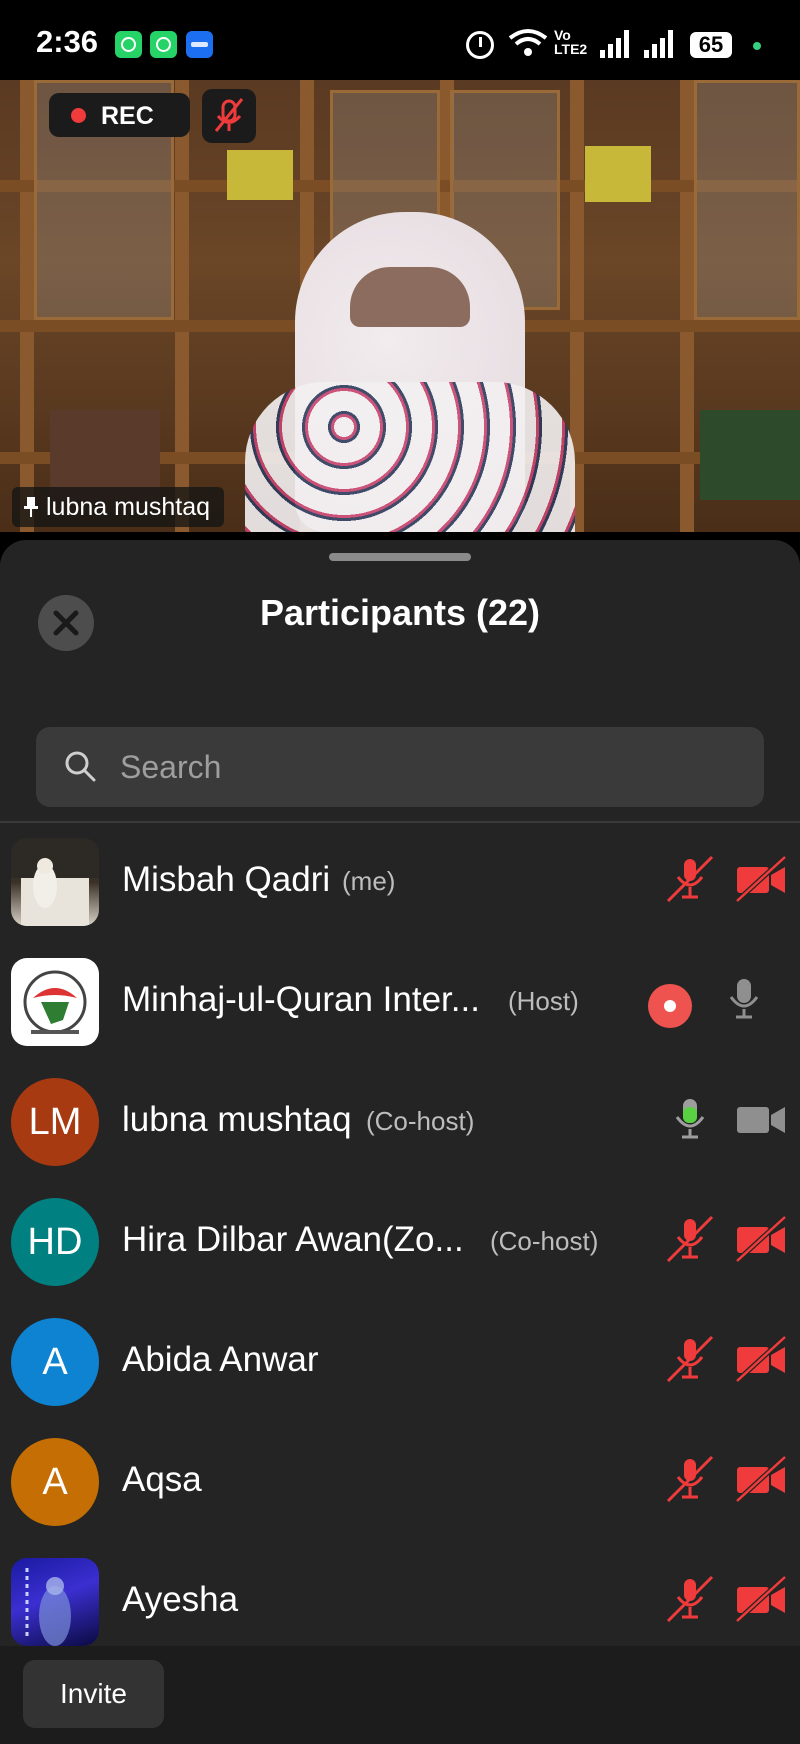 This screenshot has width=800, height=1744. Describe the element at coordinates (78, 115) in the screenshot. I see `record-dot-icon` at that location.